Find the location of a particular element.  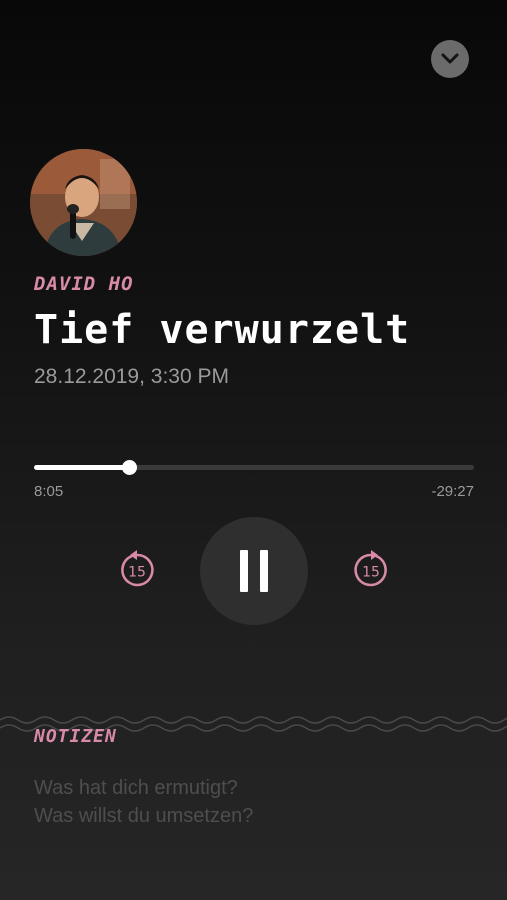

skip-forward-button: 15 is located at coordinates (371, 570).